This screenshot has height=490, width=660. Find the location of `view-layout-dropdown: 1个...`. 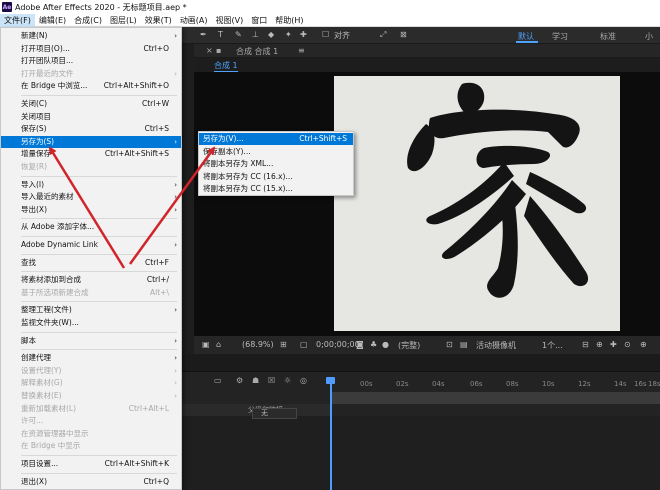

view-layout-dropdown: 1个... is located at coordinates (552, 345).